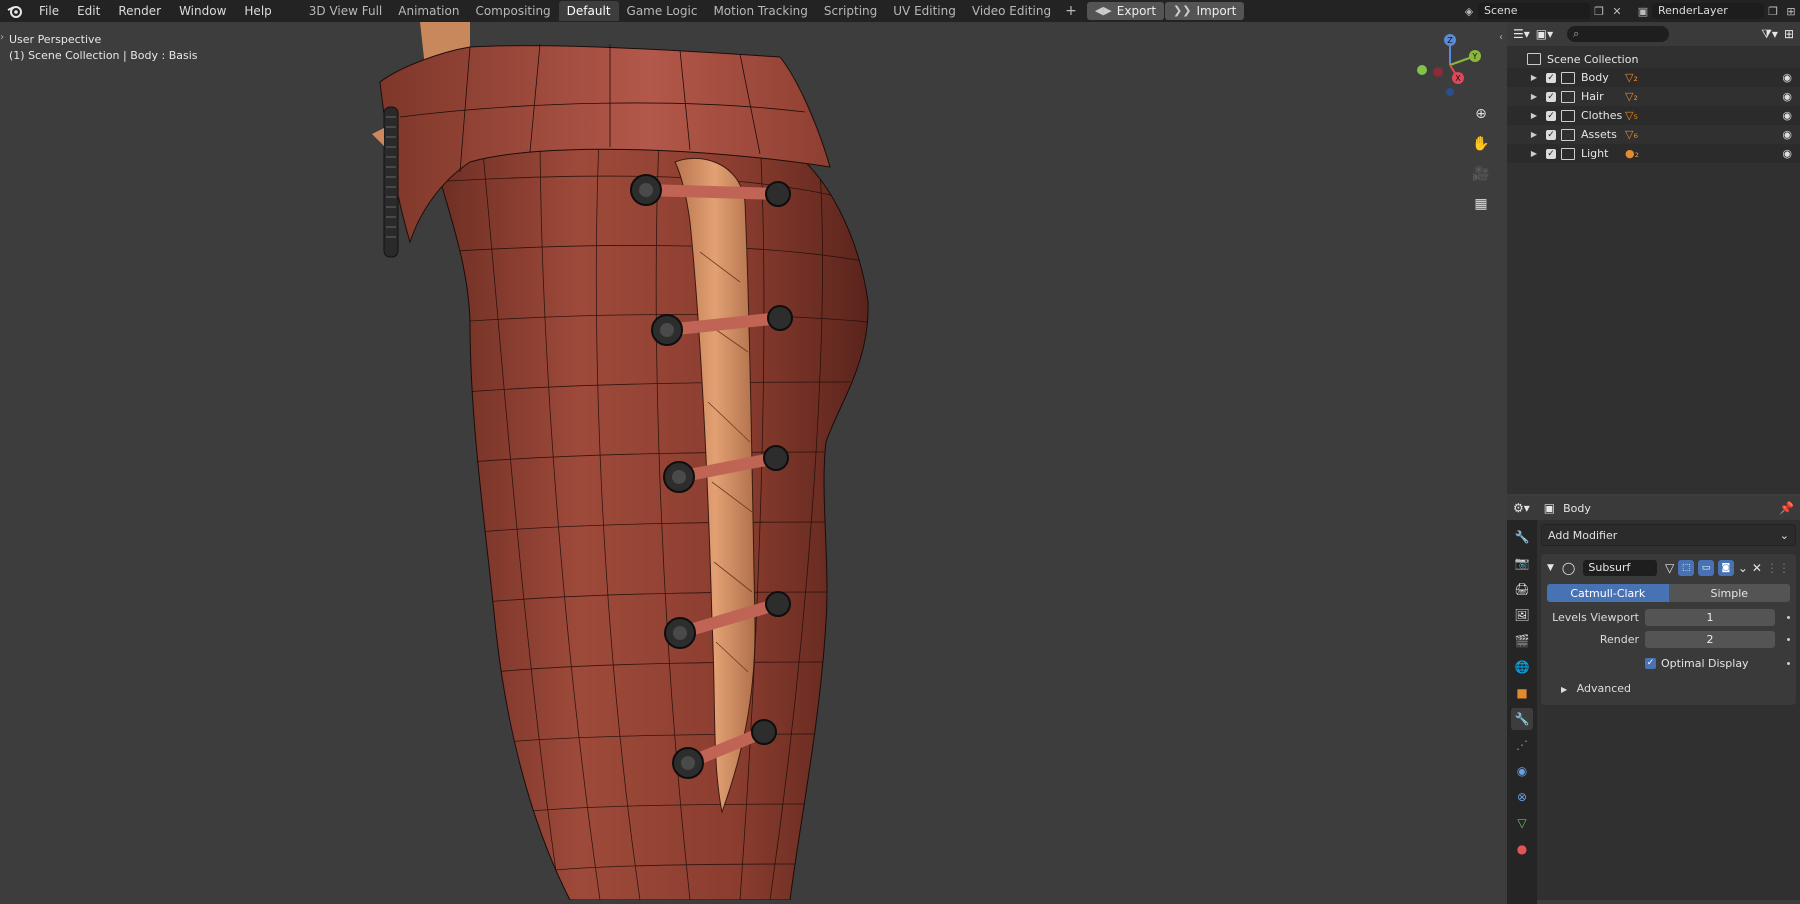  What do you see at coordinates (1481, 174) in the screenshot?
I see `camera-view-icon: 🎥` at bounding box center [1481, 174].